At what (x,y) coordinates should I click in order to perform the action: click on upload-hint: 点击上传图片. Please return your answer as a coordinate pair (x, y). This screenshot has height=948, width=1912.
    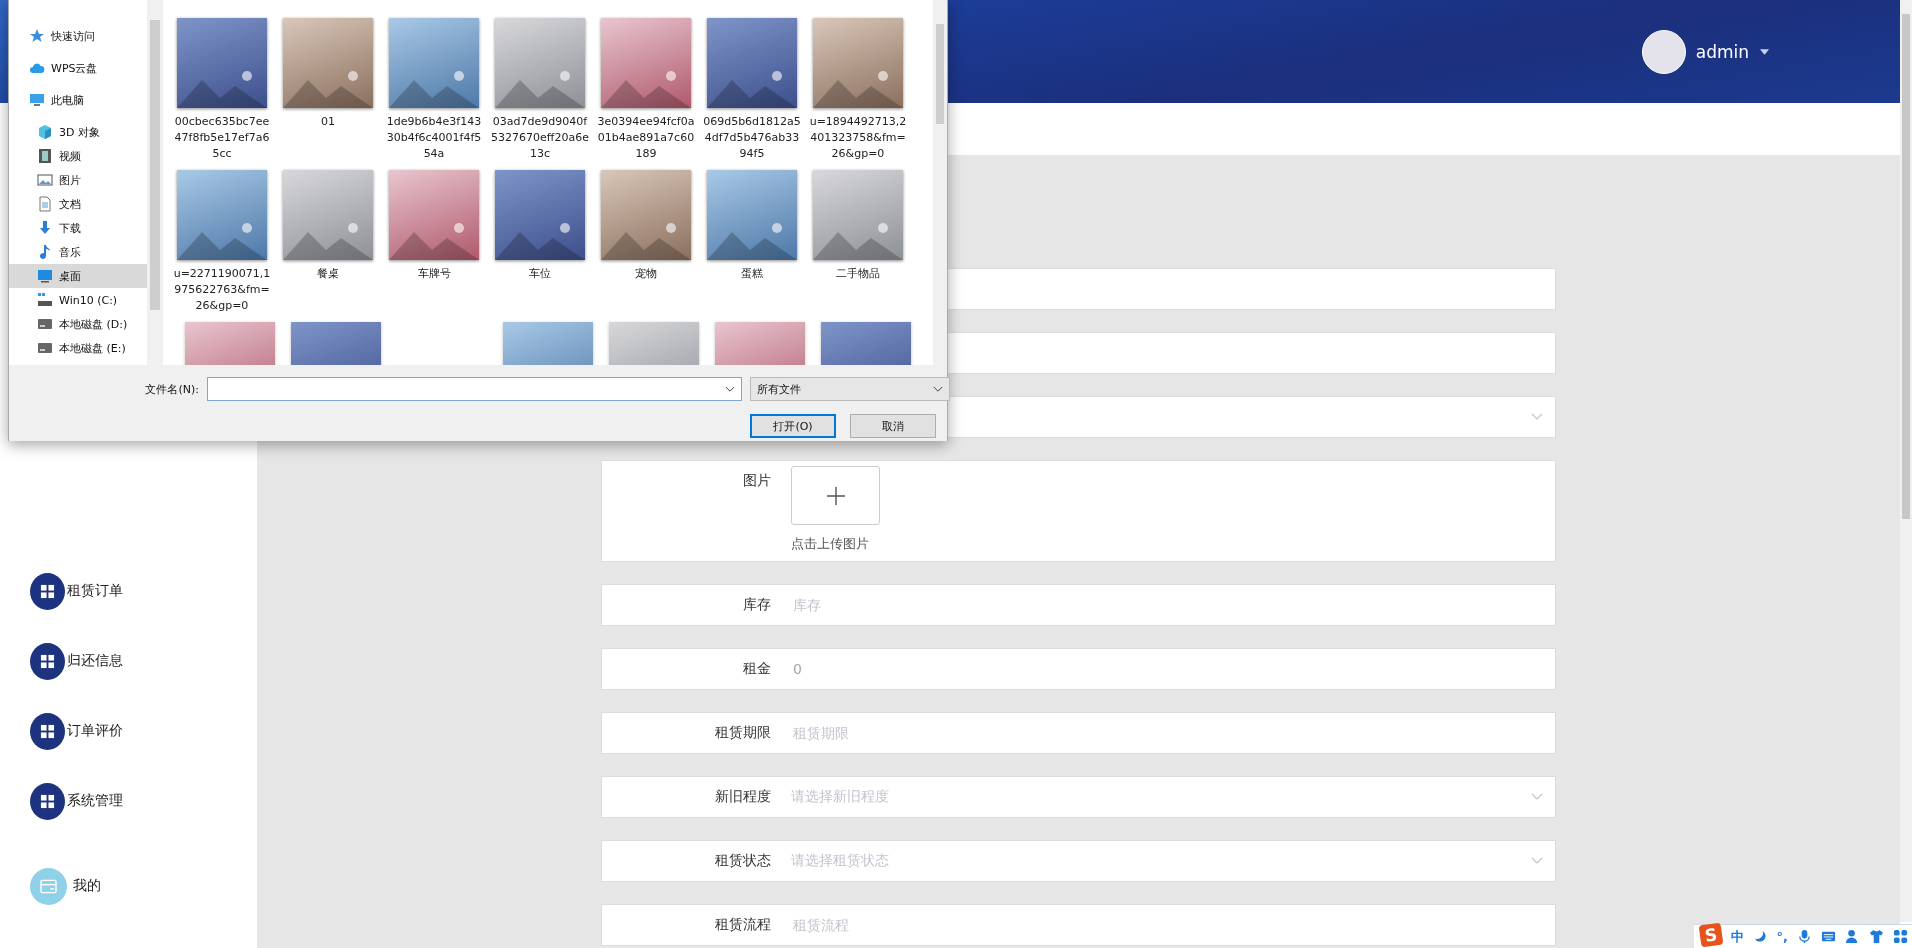
    Looking at the image, I should click on (830, 544).